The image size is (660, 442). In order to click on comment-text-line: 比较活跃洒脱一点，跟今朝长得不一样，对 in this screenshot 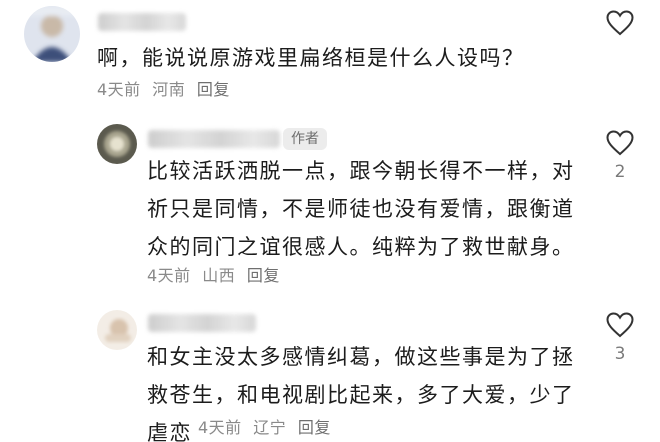, I will do `click(361, 171)`.